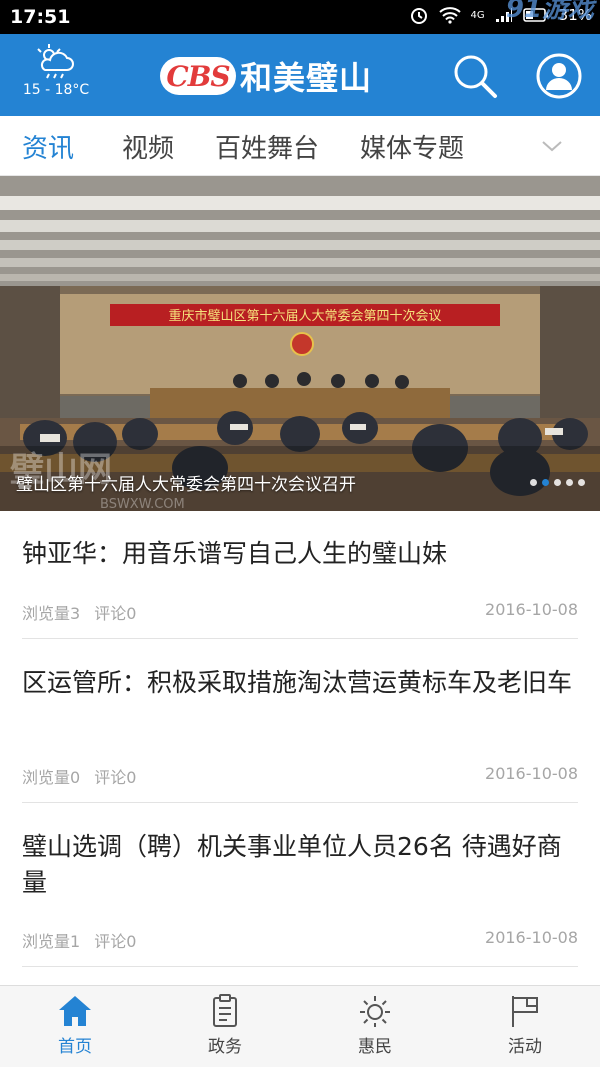 The image size is (600, 1067). Describe the element at coordinates (235, 553) in the screenshot. I see `news-title: 钟亚华：用音乐谱写自己人生的璧山妹` at that location.